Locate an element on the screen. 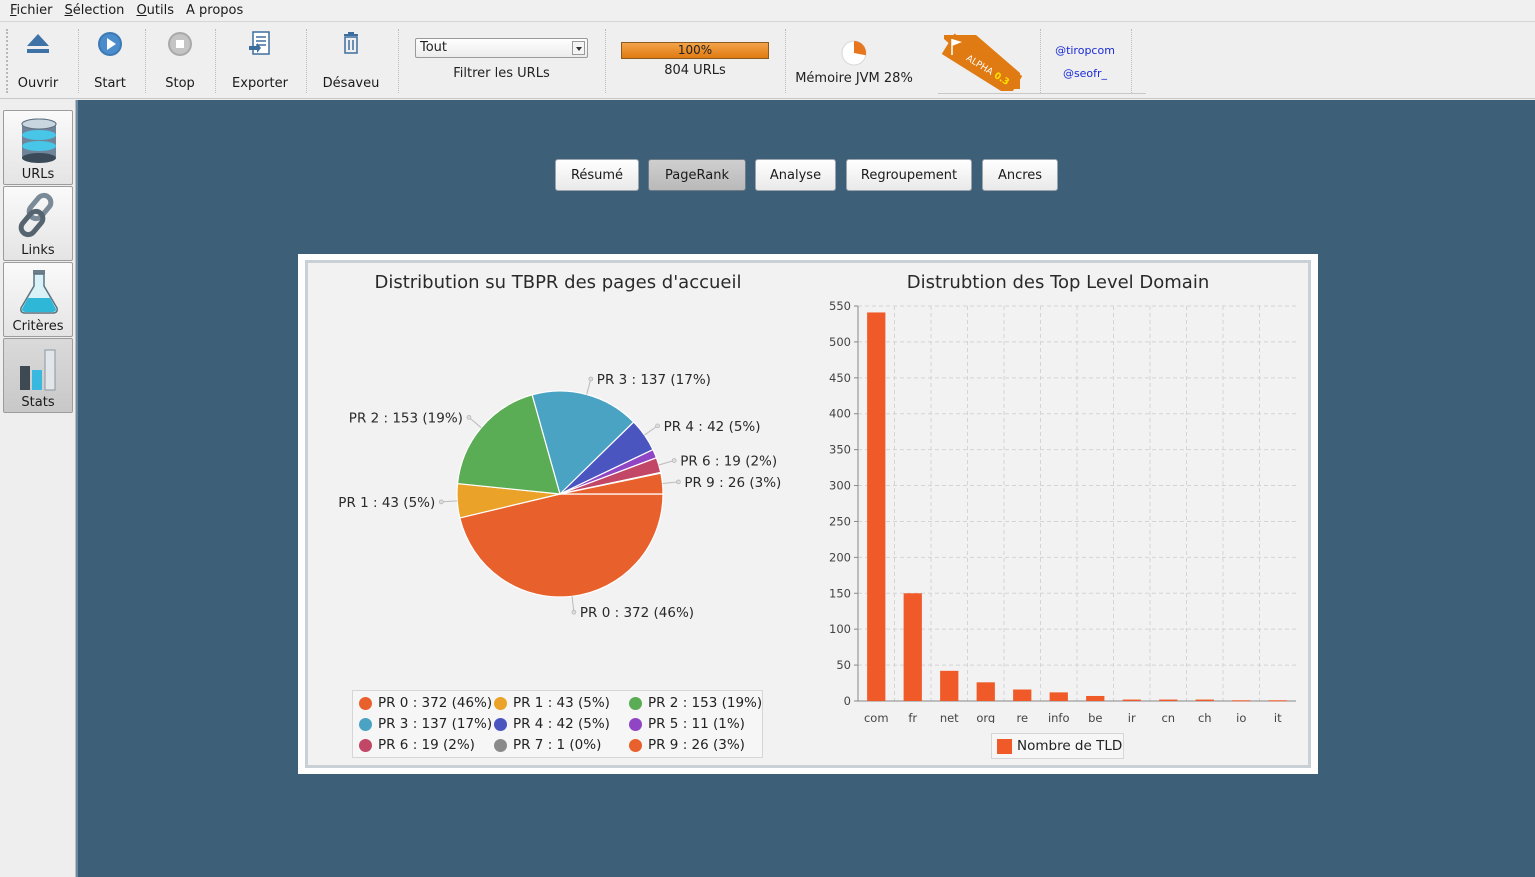  bar-ytick-label: 100 is located at coordinates (840, 629).